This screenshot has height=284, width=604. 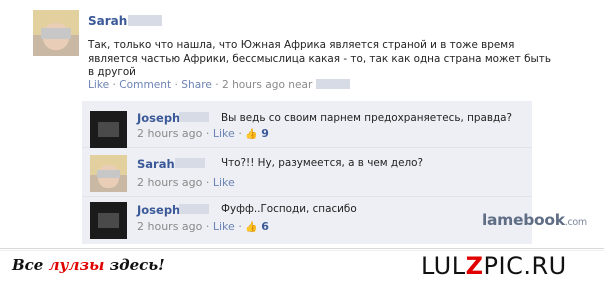 What do you see at coordinates (88, 265) in the screenshot?
I see `footer-slogan: Все лулзы здесь!` at bounding box center [88, 265].